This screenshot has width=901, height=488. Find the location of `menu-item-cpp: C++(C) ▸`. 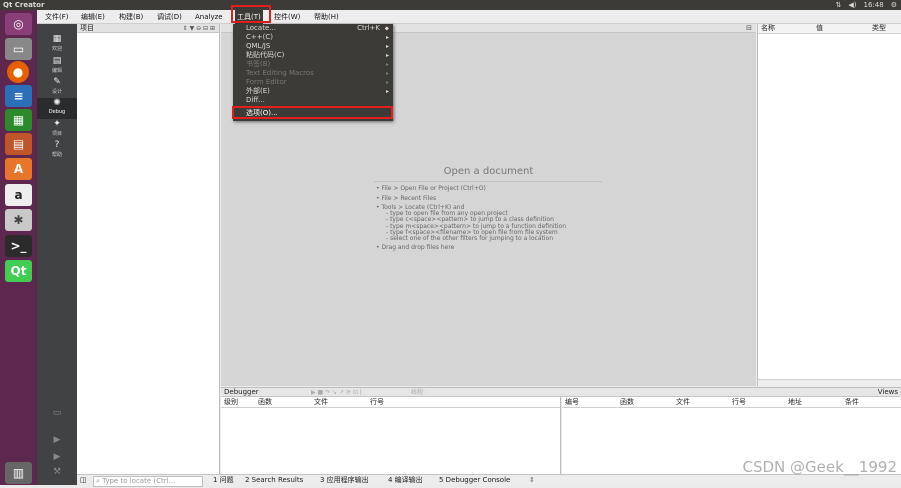

menu-item-cpp: C++(C) ▸ is located at coordinates (313, 37).